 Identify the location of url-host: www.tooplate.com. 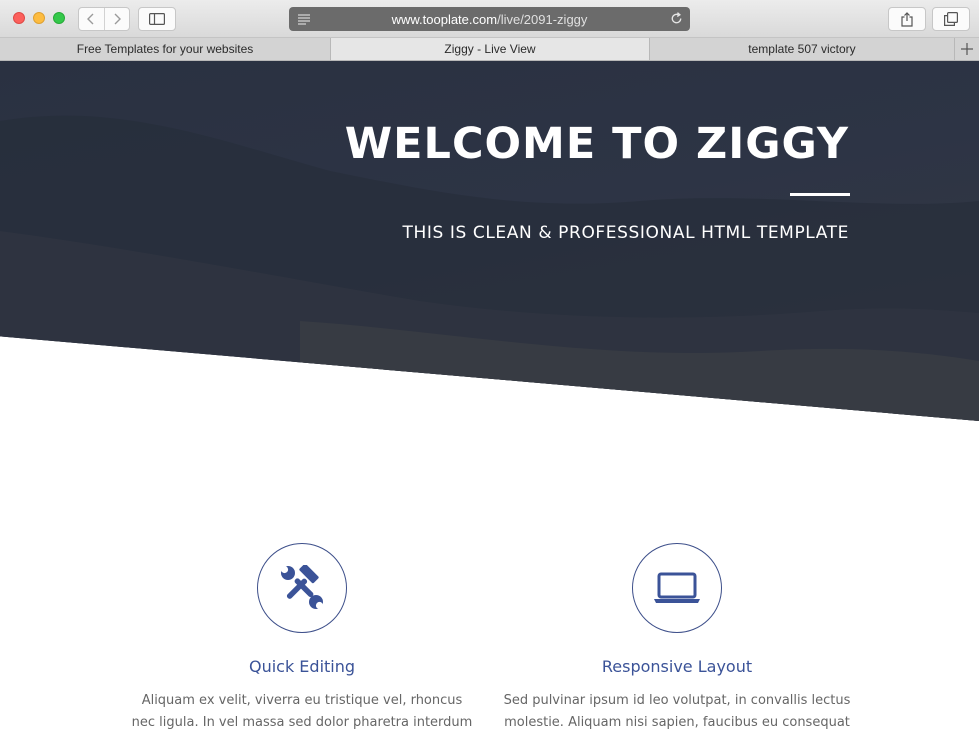
(444, 19).